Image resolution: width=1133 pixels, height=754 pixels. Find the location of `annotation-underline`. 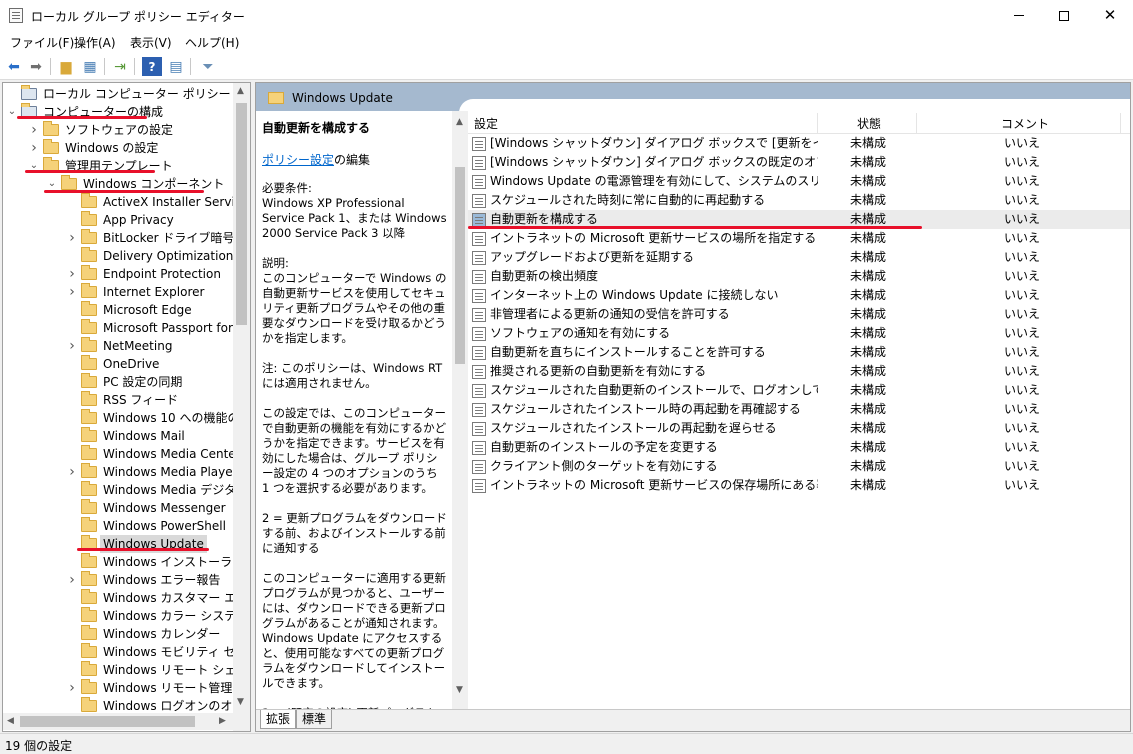

annotation-underline is located at coordinates (124, 191).